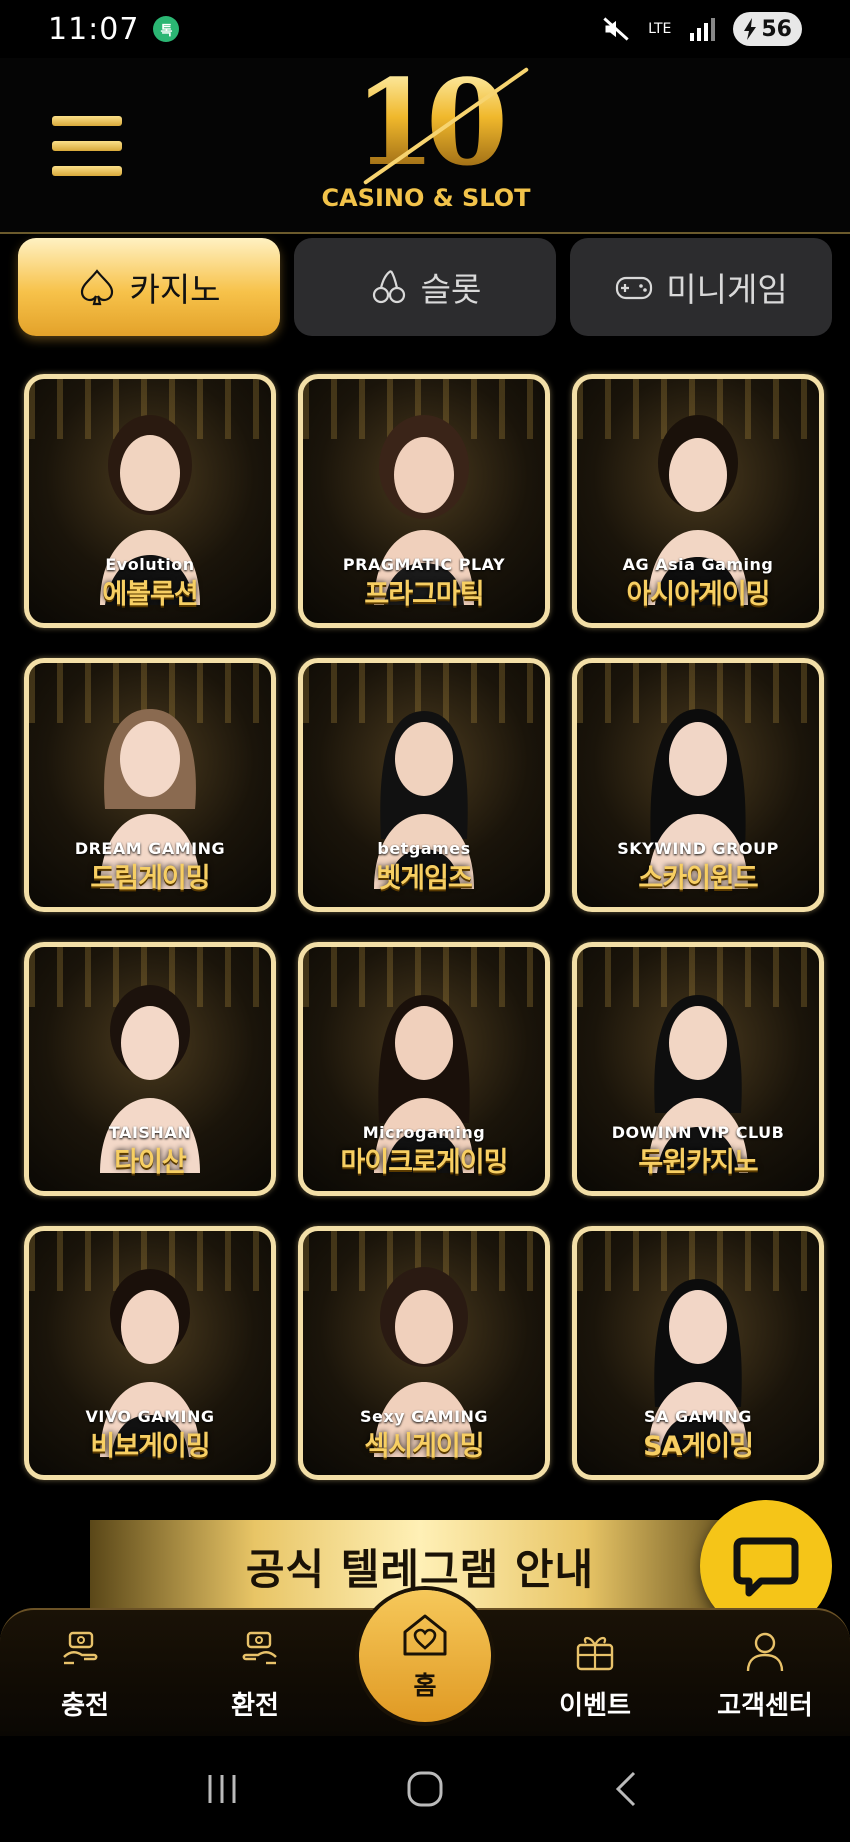 Image resolution: width=850 pixels, height=1842 pixels. I want to click on battery-indicator: 56, so click(767, 29).